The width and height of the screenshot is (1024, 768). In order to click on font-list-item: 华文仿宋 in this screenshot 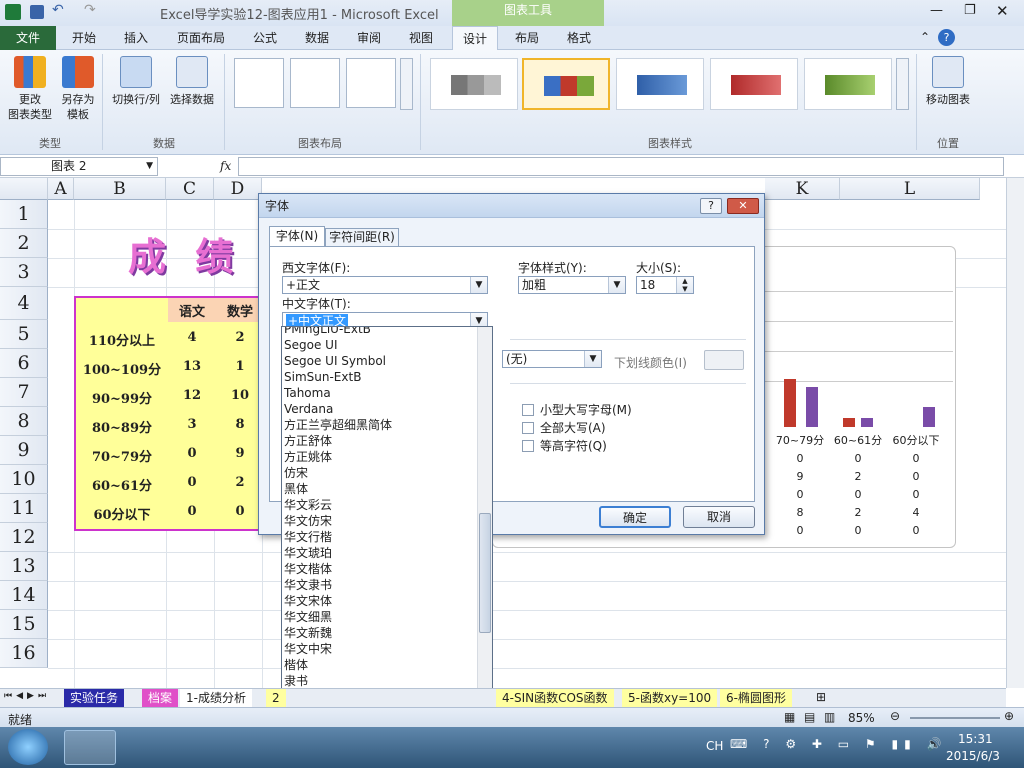, I will do `click(387, 521)`.